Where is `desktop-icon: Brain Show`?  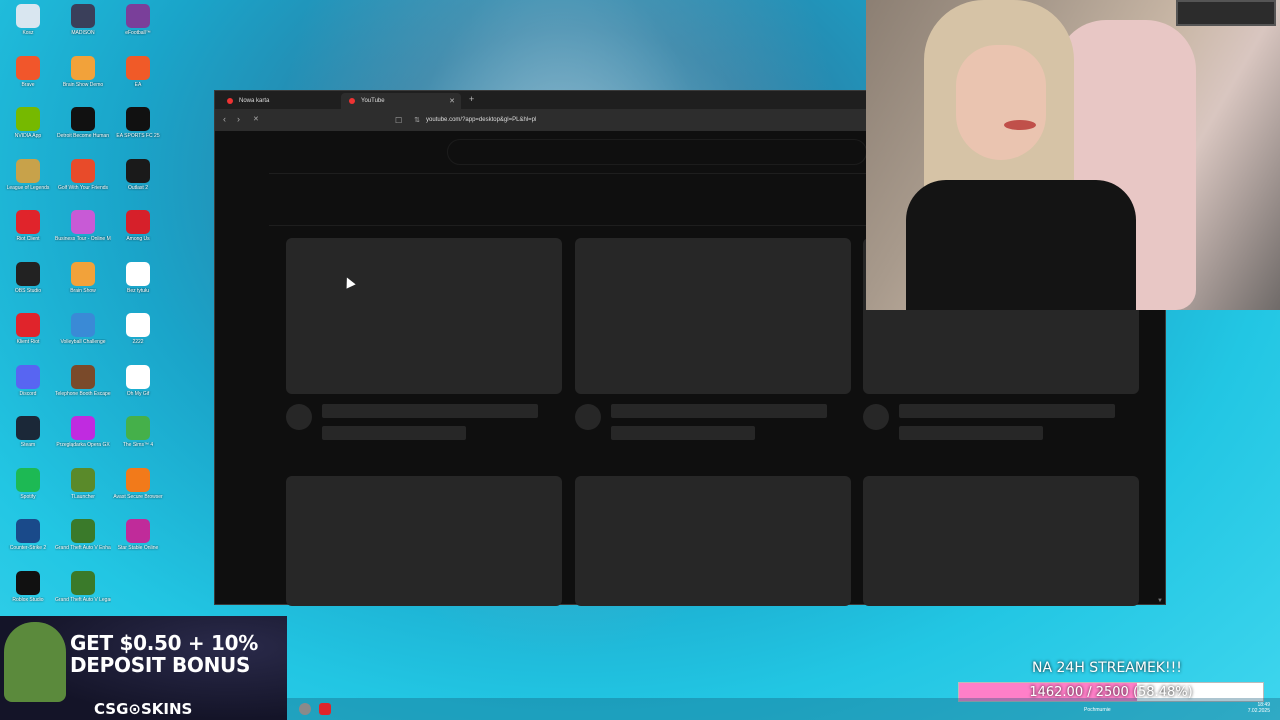
desktop-icon: Brain Show is located at coordinates (83, 285).